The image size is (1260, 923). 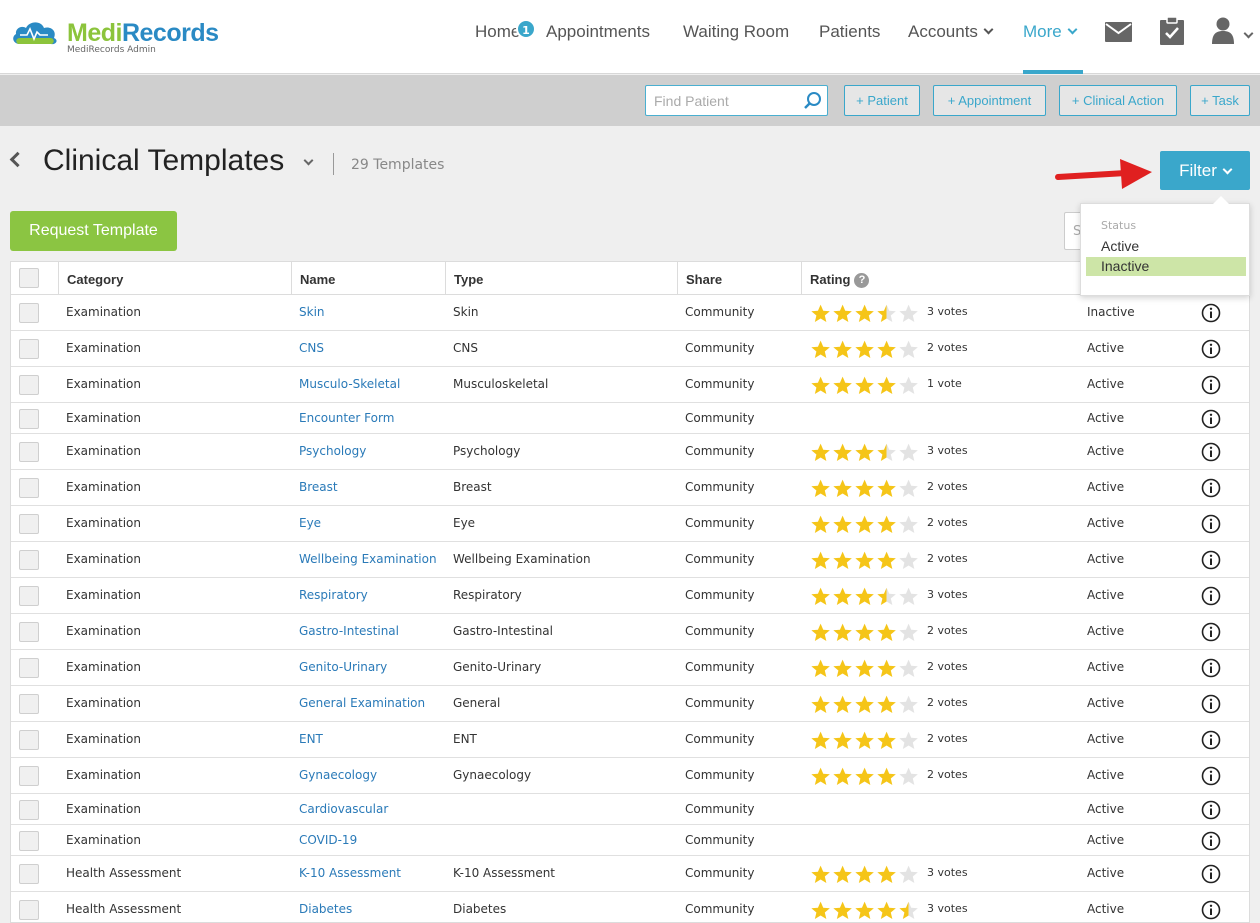 I want to click on table-row: Examination ENT ENT Community 2 votes Active, so click(x=630, y=740).